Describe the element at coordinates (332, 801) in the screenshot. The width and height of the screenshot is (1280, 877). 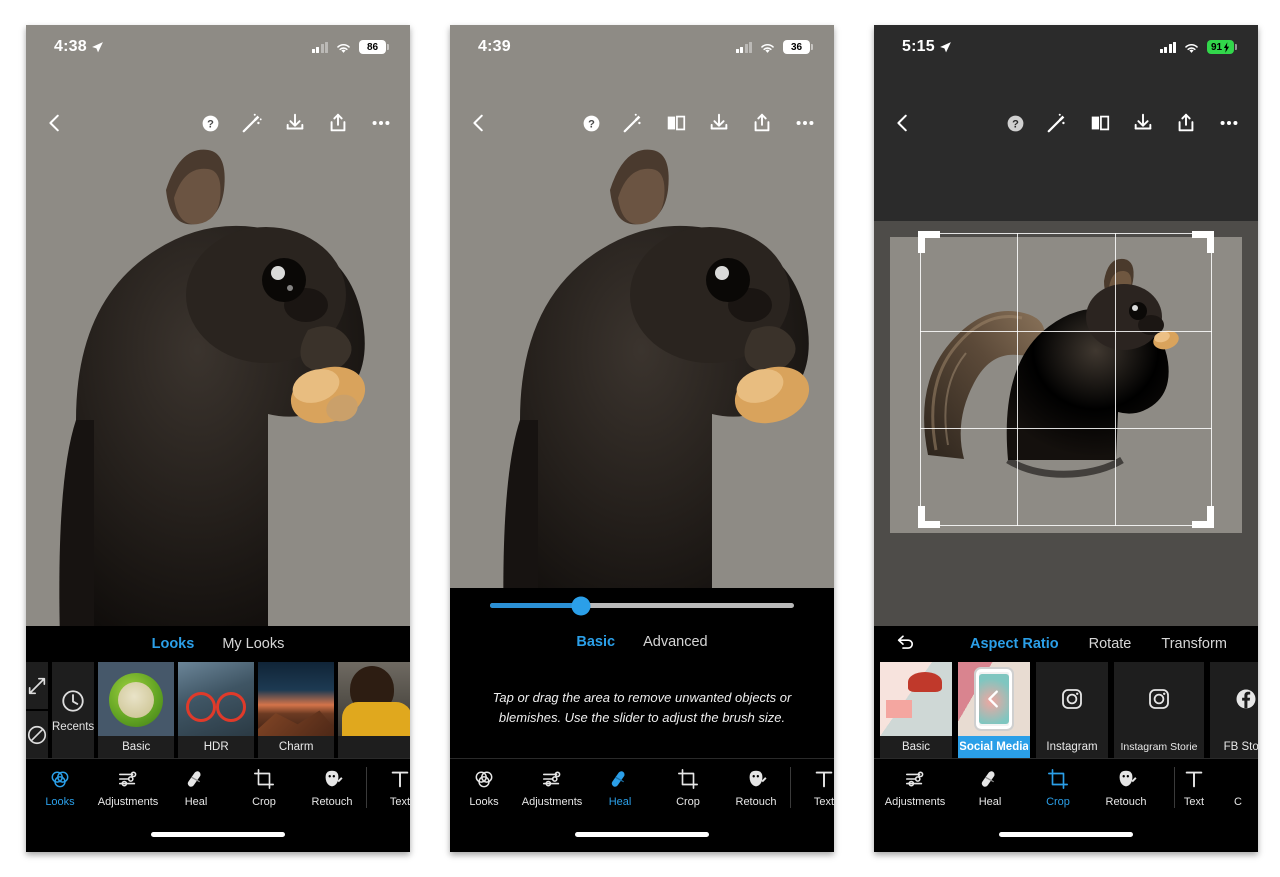
I see `nav-label: Retouch` at that location.